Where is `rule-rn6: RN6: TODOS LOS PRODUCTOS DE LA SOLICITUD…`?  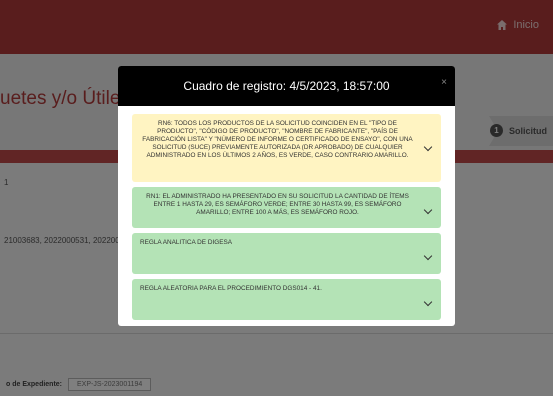 rule-rn6: RN6: TODOS LOS PRODUCTOS DE LA SOLICITUD… is located at coordinates (286, 148).